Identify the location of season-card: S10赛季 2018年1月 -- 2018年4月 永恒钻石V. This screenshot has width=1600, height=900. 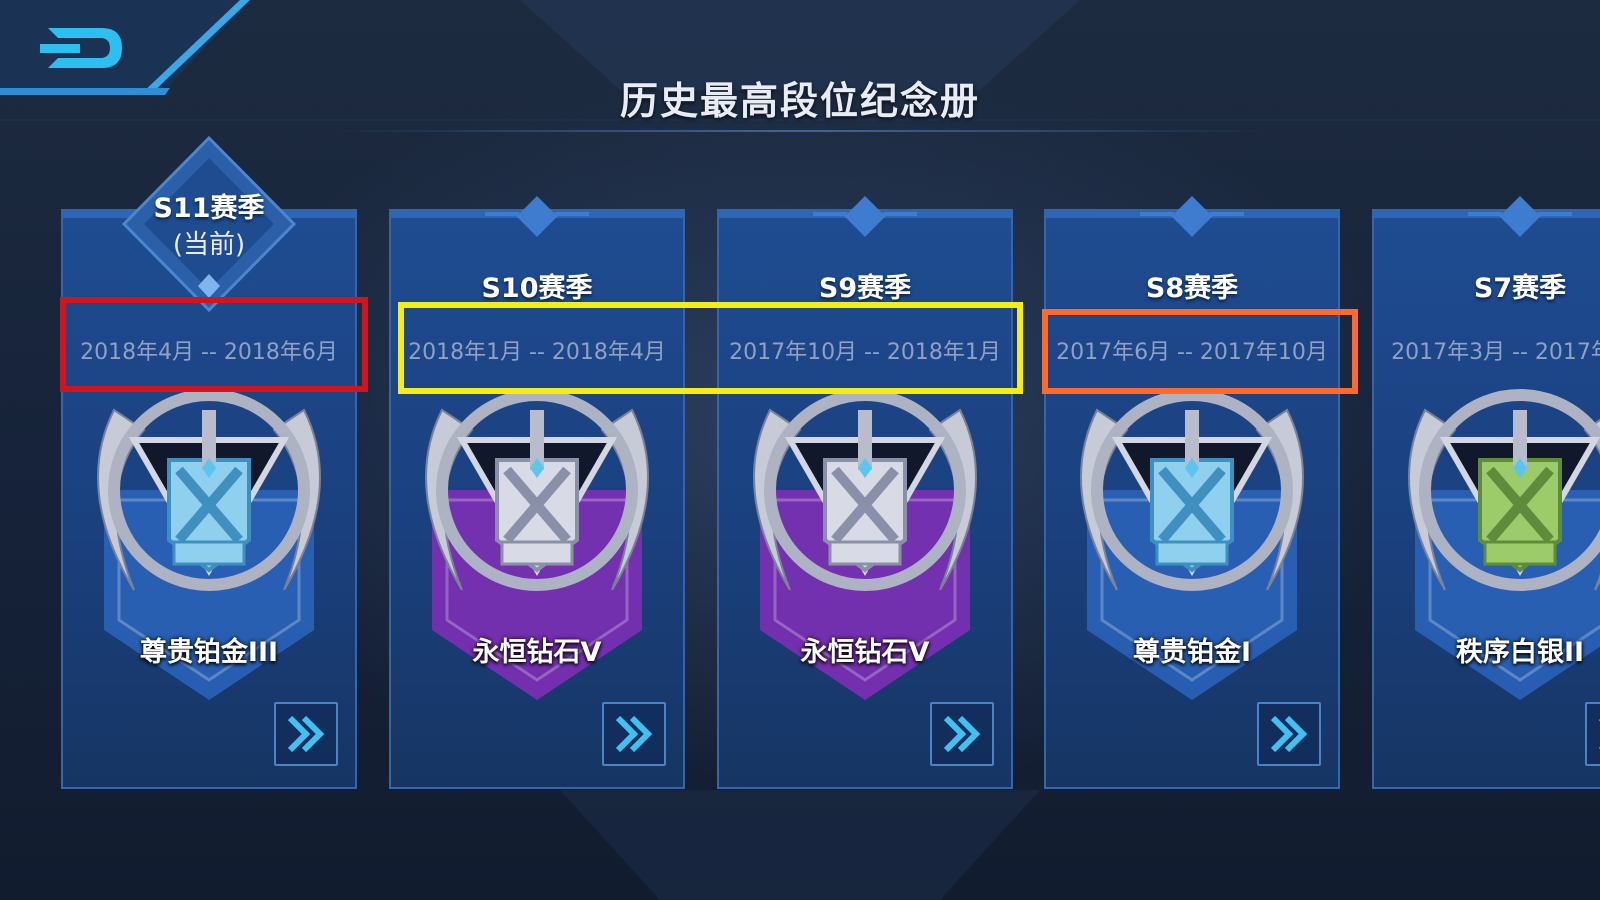
(537, 492).